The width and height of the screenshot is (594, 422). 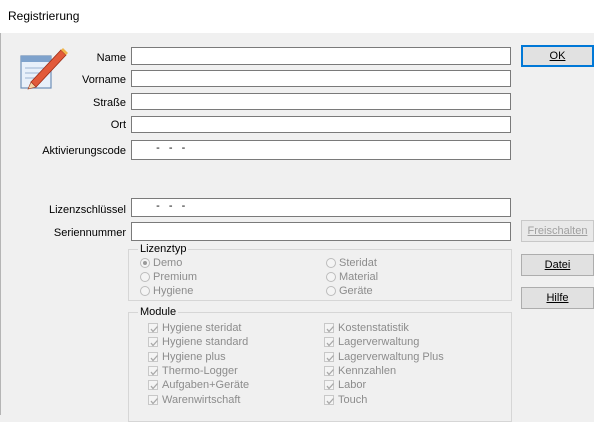 I want to click on radio-premium-label: Premium, so click(x=175, y=277).